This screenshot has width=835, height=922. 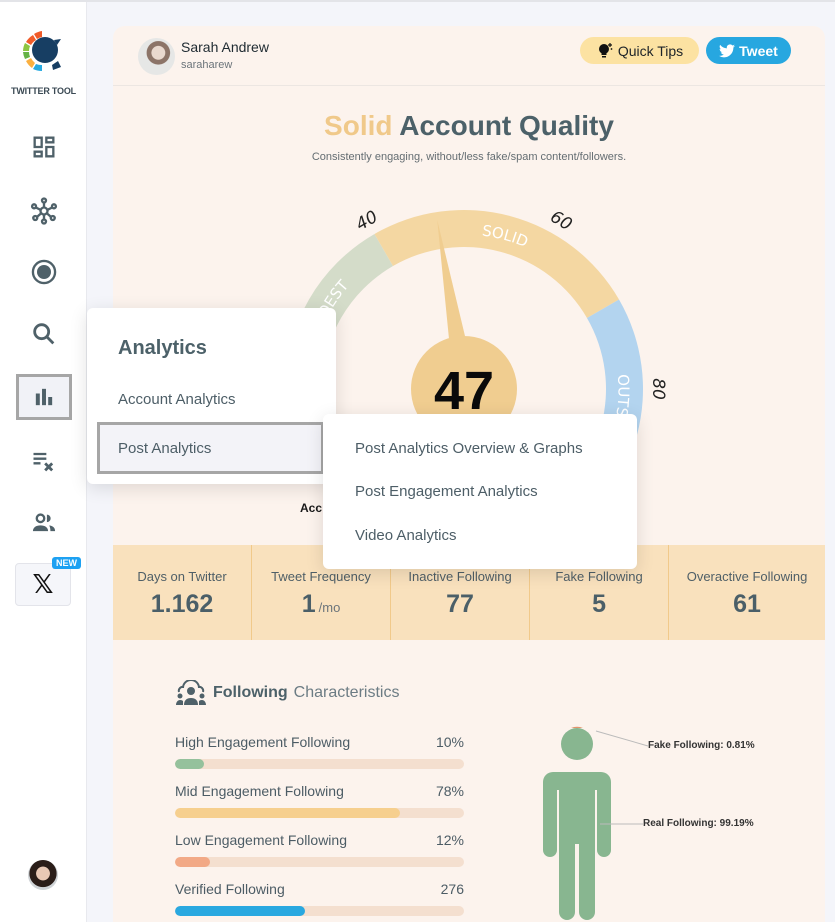 What do you see at coordinates (66, 563) in the screenshot?
I see `new-badge: NEW` at bounding box center [66, 563].